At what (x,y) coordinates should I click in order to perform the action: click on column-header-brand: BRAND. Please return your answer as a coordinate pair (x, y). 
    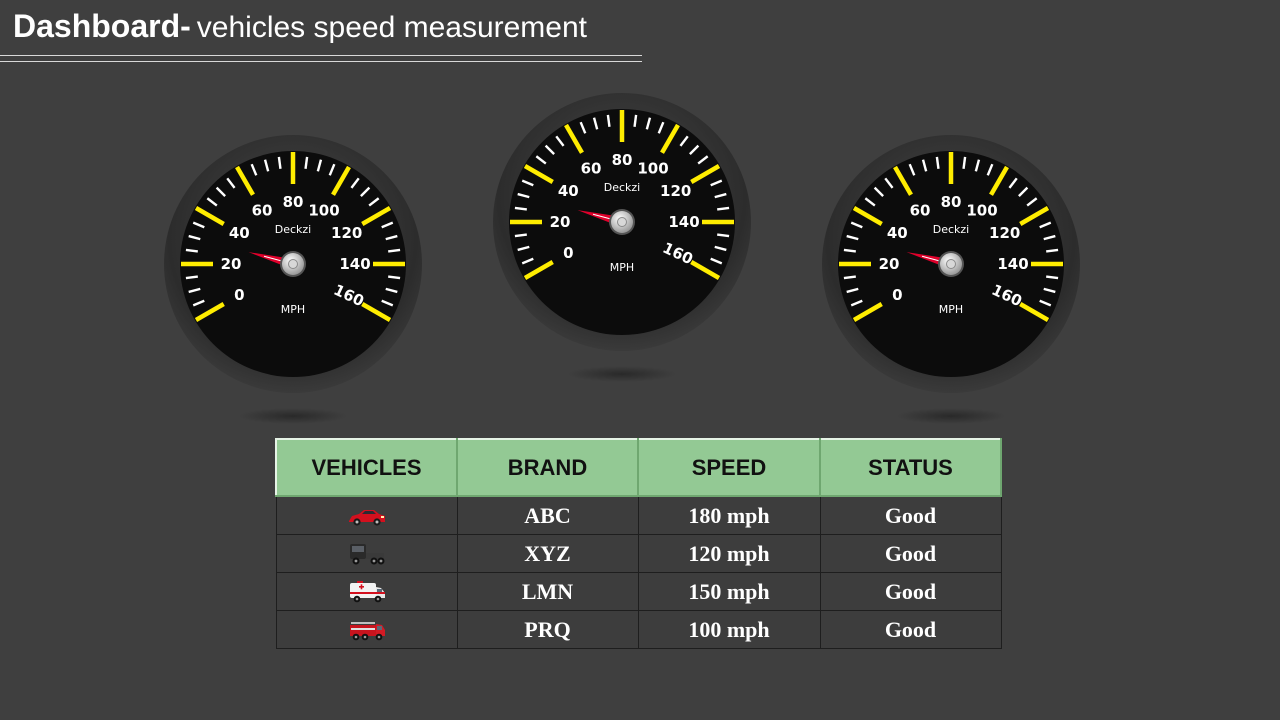
    Looking at the image, I should click on (547, 467).